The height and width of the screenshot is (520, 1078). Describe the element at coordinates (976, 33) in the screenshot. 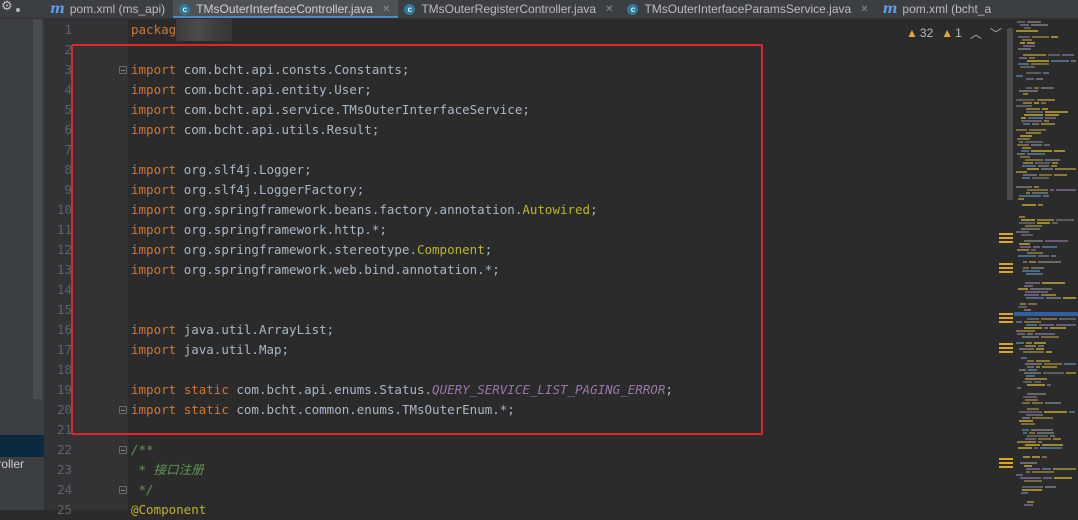

I see `previous-highlight-chevron-up-icon: ︿` at that location.